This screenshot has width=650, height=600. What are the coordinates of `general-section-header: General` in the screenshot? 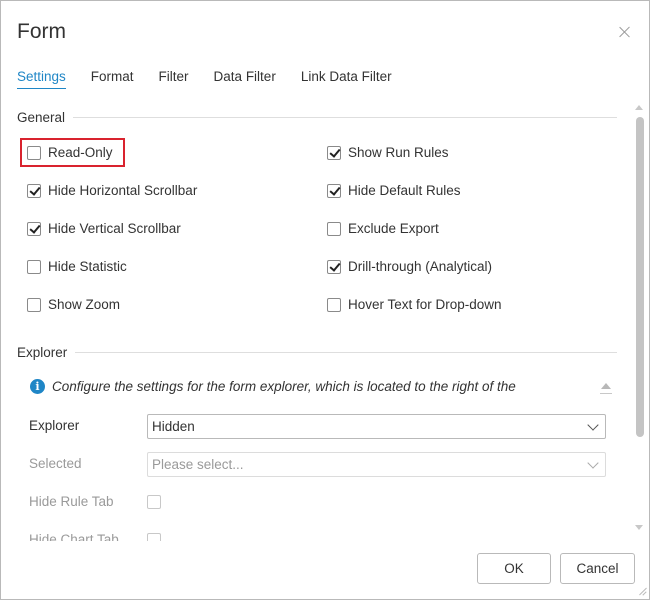 It's located at (317, 117).